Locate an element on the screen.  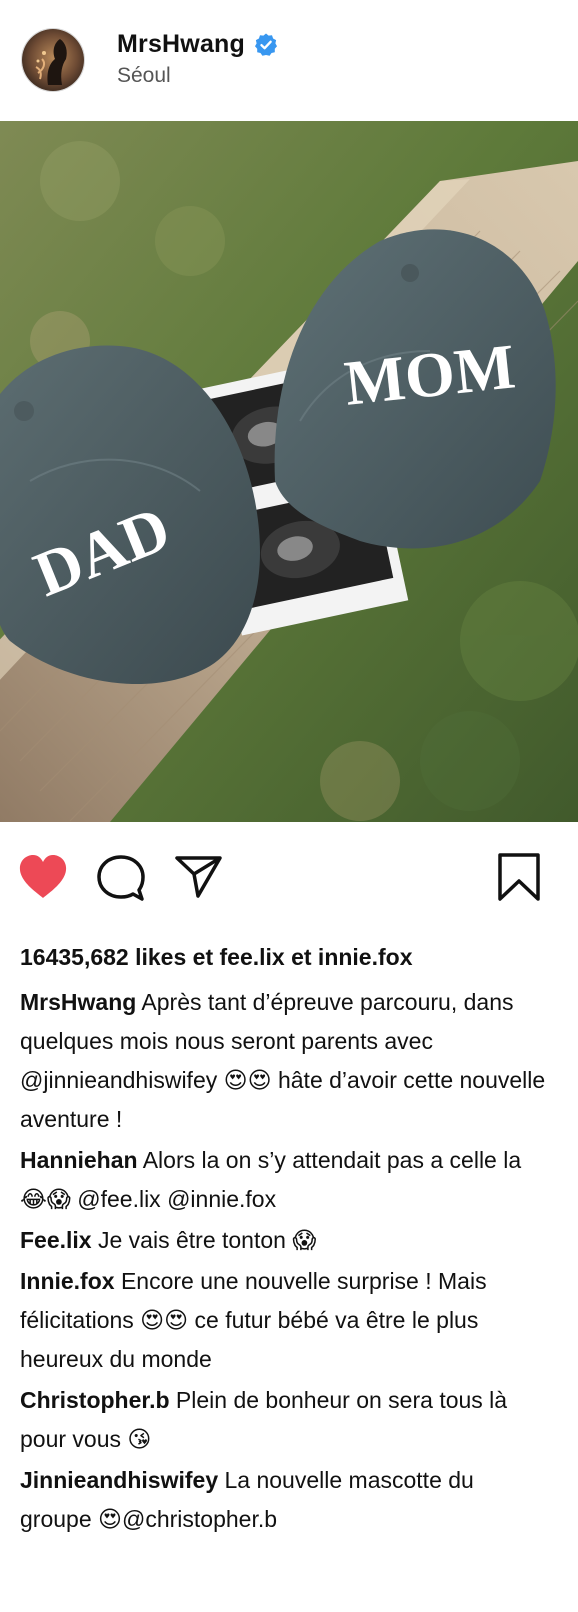
comment-mention: @innie.fox is located at coordinates (221, 1199).